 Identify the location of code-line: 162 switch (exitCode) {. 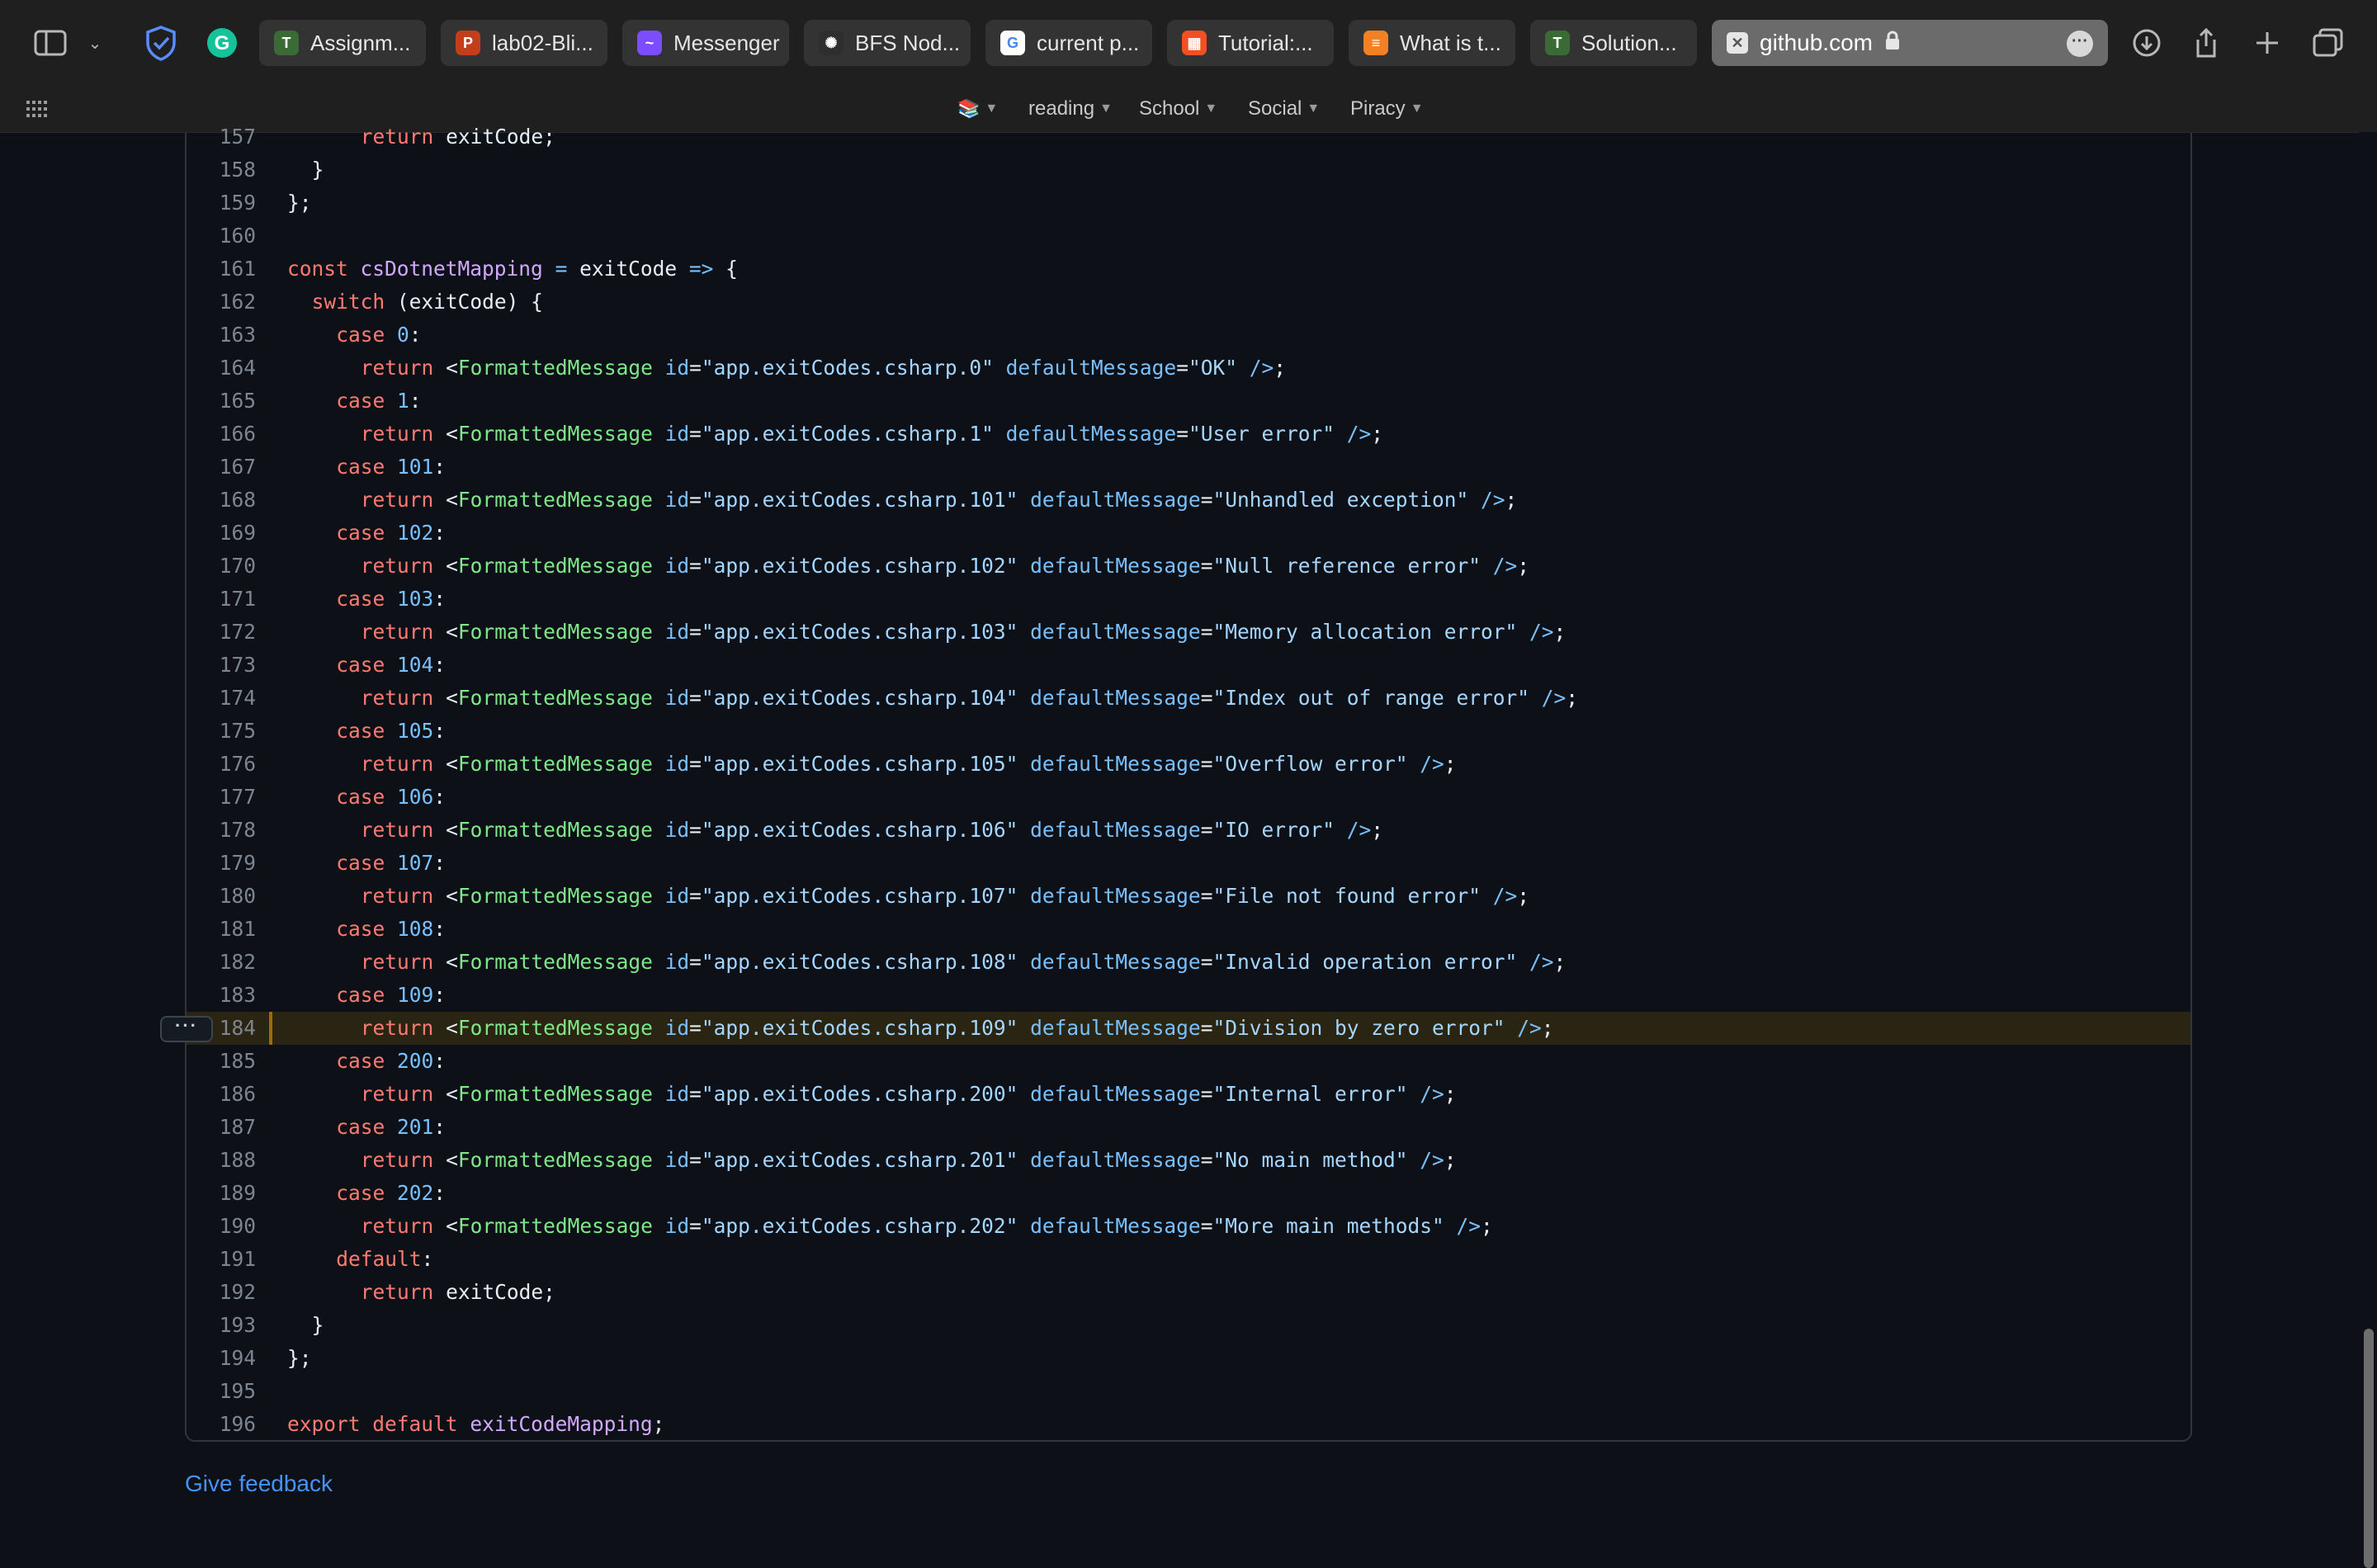
(1188, 302).